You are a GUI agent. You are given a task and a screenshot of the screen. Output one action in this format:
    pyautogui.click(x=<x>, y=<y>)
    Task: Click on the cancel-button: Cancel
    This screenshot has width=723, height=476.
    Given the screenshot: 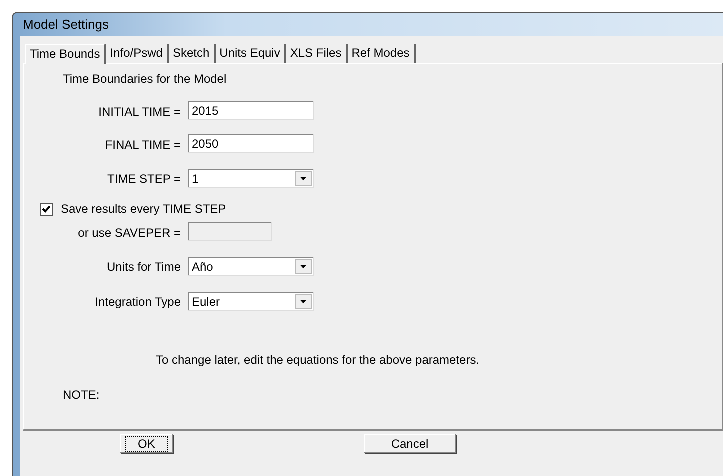 What is the action you would take?
    pyautogui.click(x=410, y=443)
    